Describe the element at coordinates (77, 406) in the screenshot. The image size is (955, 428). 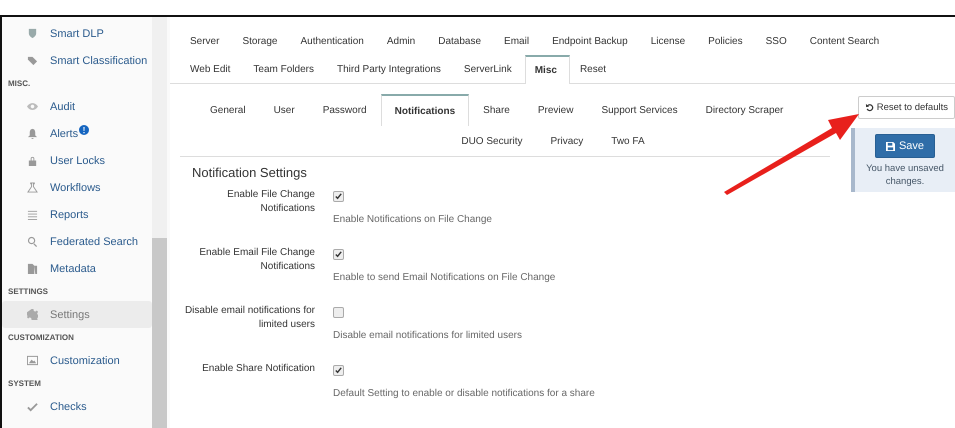
I see `sidebar-item: Checks` at that location.